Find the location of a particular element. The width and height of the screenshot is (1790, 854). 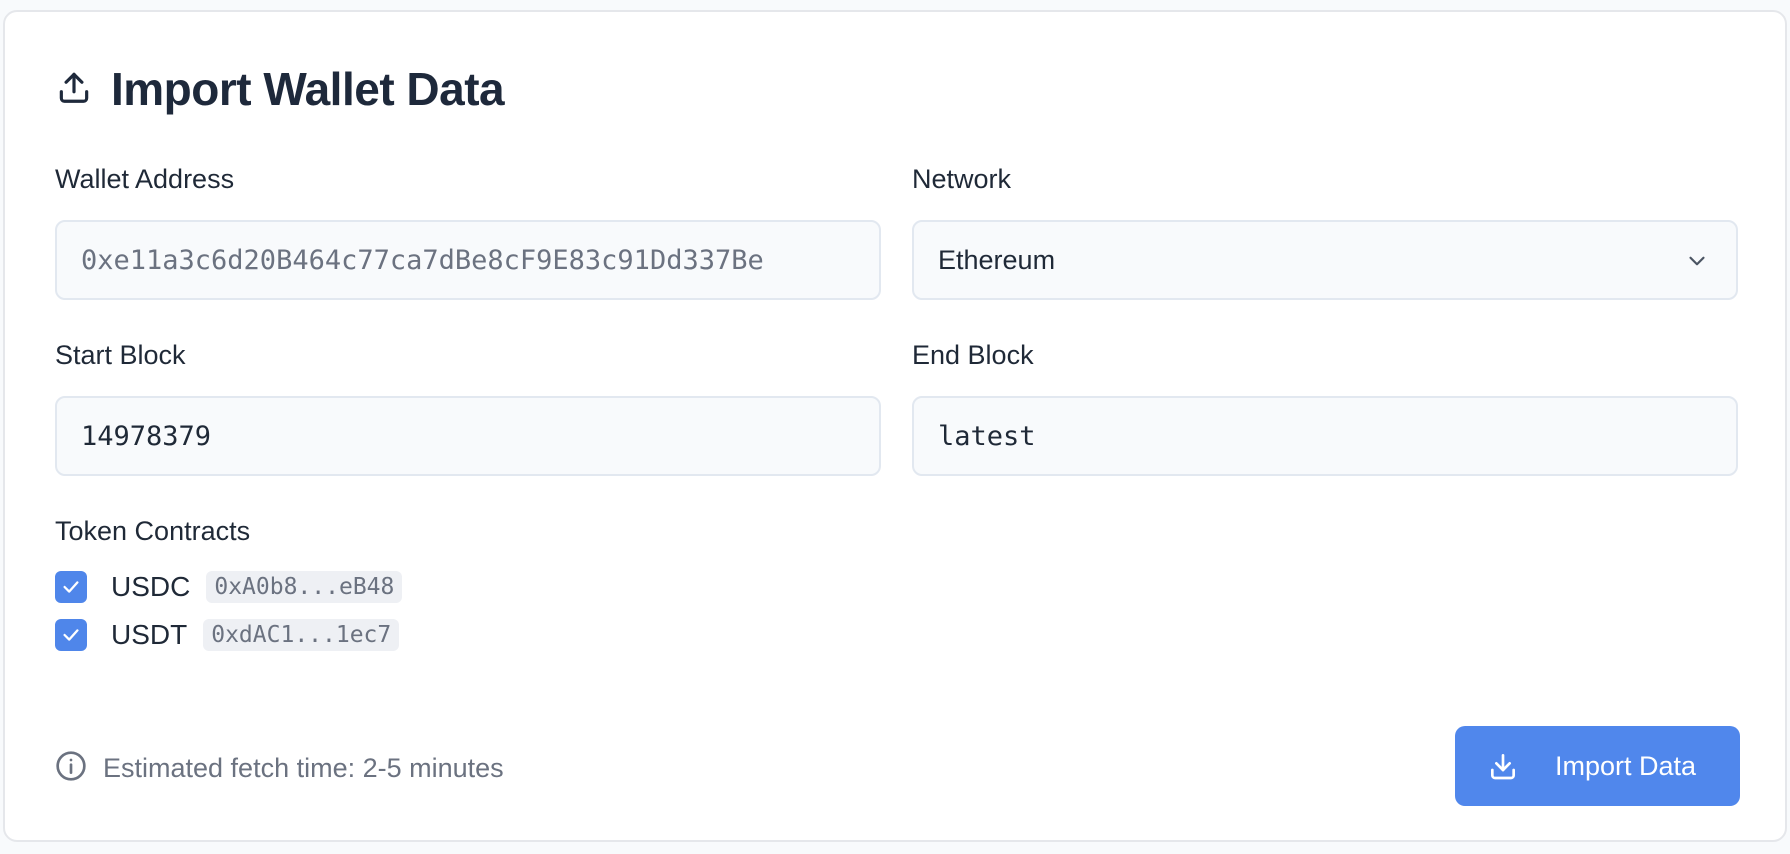

token-item-usdt: USDT 0xdAC1...1ec7 is located at coordinates (227, 635).